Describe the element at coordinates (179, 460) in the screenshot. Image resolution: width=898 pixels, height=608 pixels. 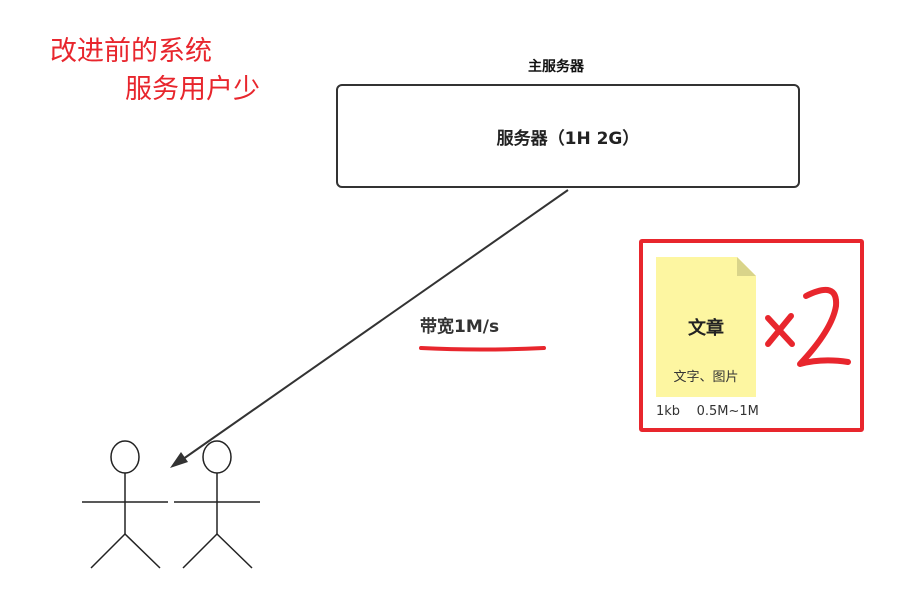
I see `arrow-head-icon` at that location.